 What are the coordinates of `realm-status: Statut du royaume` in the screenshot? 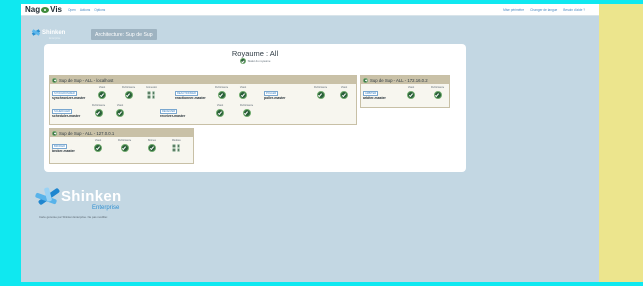 It's located at (255, 61).